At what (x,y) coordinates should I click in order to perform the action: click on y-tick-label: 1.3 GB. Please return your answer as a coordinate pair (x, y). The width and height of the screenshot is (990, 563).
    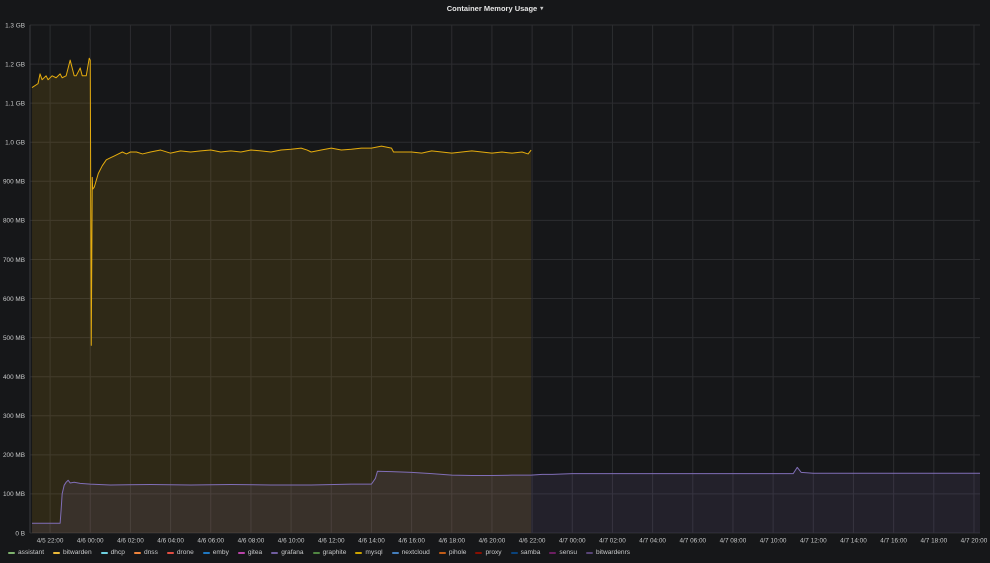
    Looking at the image, I should click on (15, 25).